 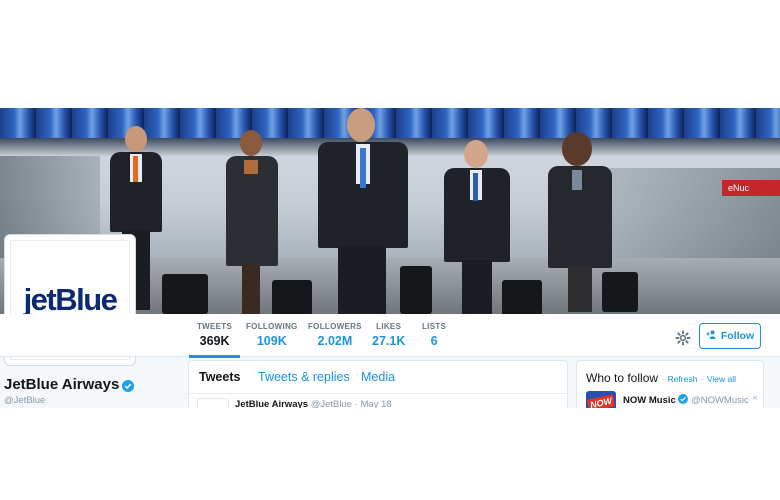 I want to click on tweet-avatar, so click(x=213, y=403).